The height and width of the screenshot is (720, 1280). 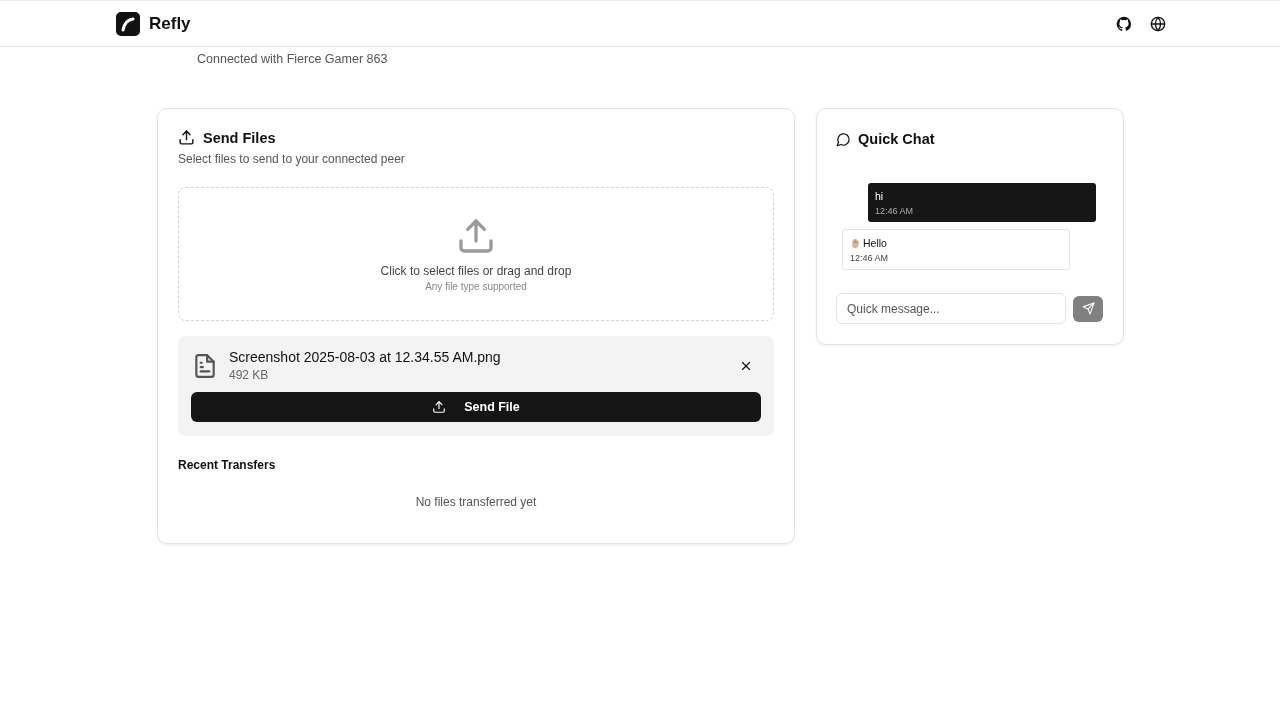 I want to click on globe-icon, so click(x=1158, y=23).